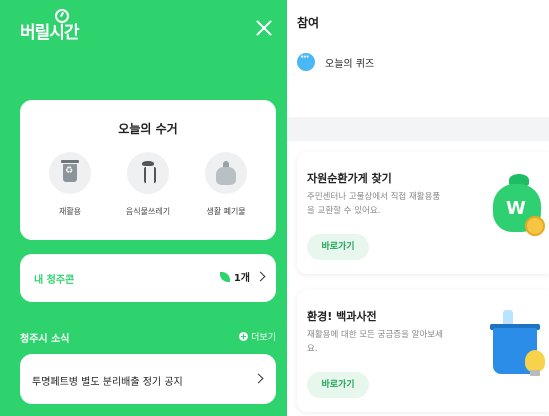  What do you see at coordinates (226, 211) in the screenshot?
I see `category-label: 생활 폐기물` at bounding box center [226, 211].